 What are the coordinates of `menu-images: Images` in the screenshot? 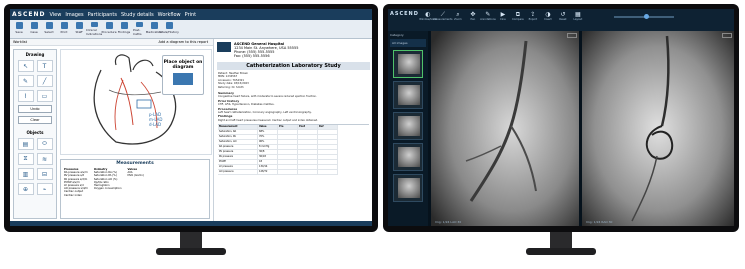 It's located at (74, 15).